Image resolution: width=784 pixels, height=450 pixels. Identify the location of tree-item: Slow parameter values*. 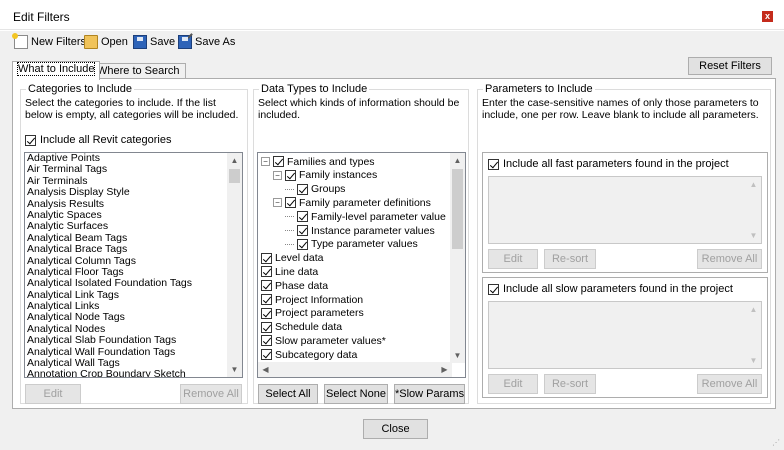
(323, 340).